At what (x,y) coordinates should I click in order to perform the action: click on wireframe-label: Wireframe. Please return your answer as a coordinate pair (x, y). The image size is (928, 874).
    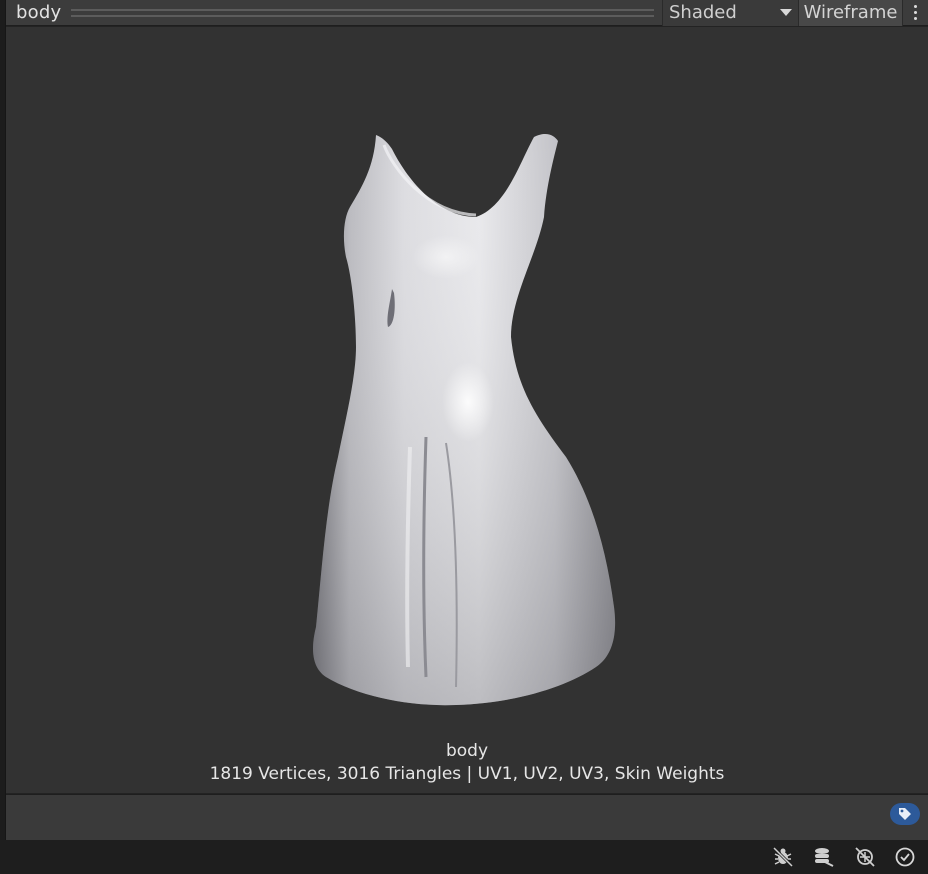
    Looking at the image, I should click on (850, 12).